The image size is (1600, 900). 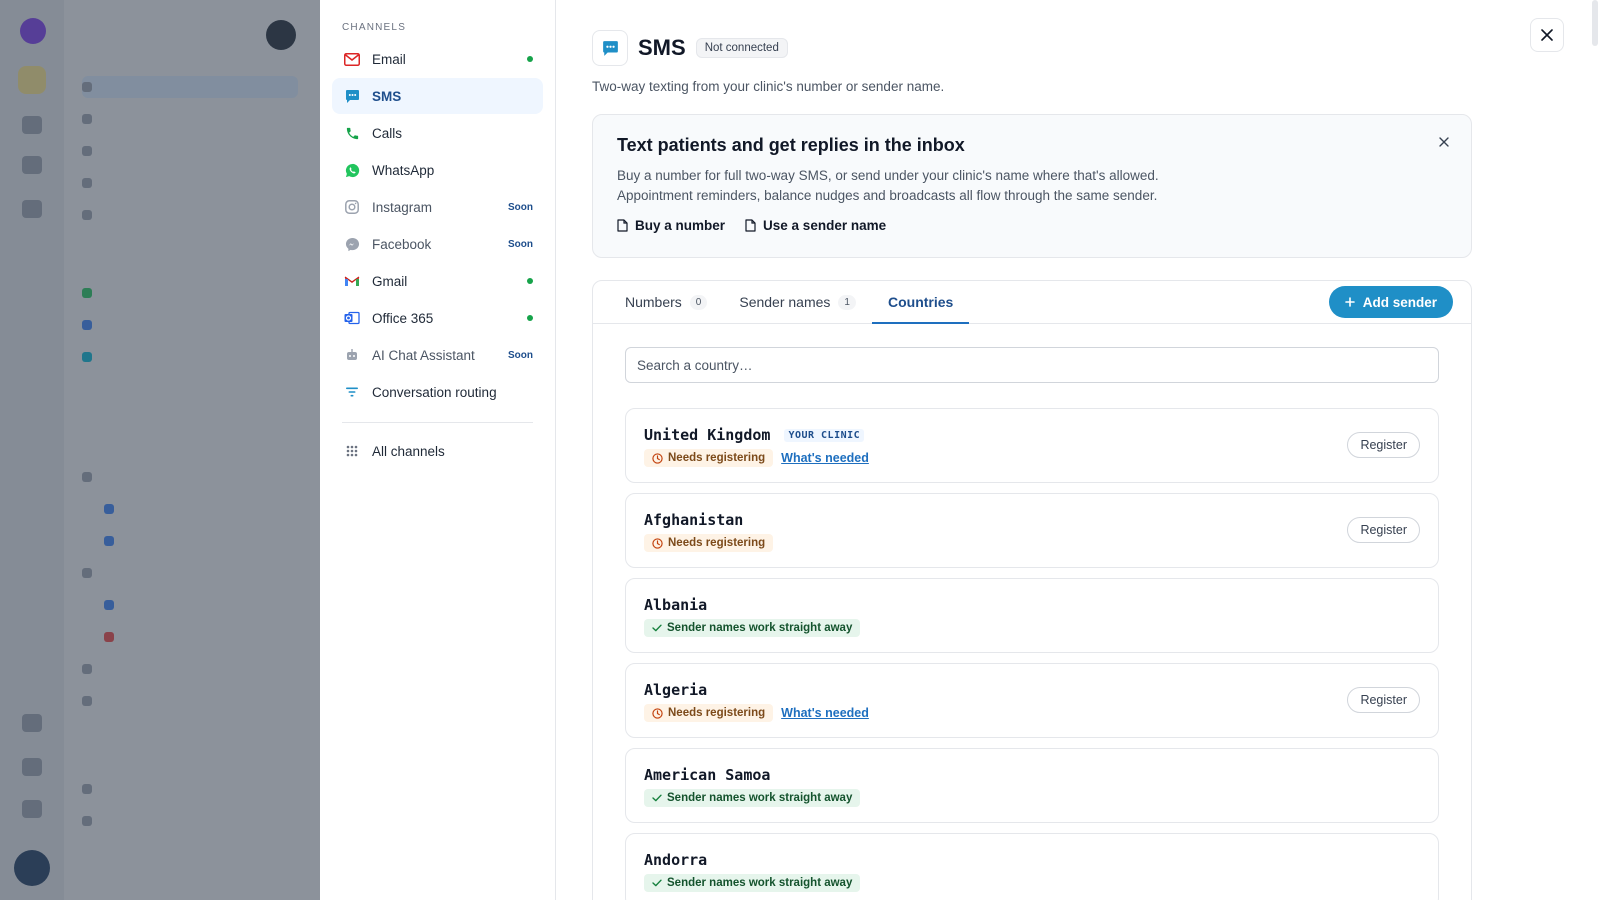 What do you see at coordinates (437, 59) in the screenshot?
I see `sidebar-item-email: Email` at bounding box center [437, 59].